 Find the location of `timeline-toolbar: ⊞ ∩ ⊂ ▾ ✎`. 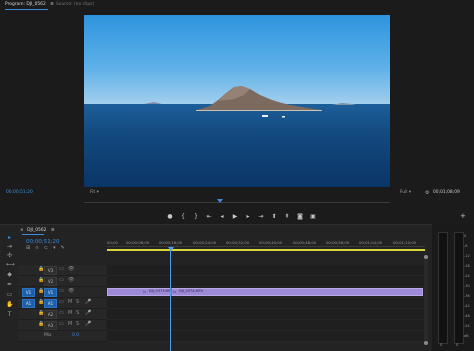

timeline-toolbar: ⊞ ∩ ⊂ ▾ ✎ is located at coordinates (45, 248).